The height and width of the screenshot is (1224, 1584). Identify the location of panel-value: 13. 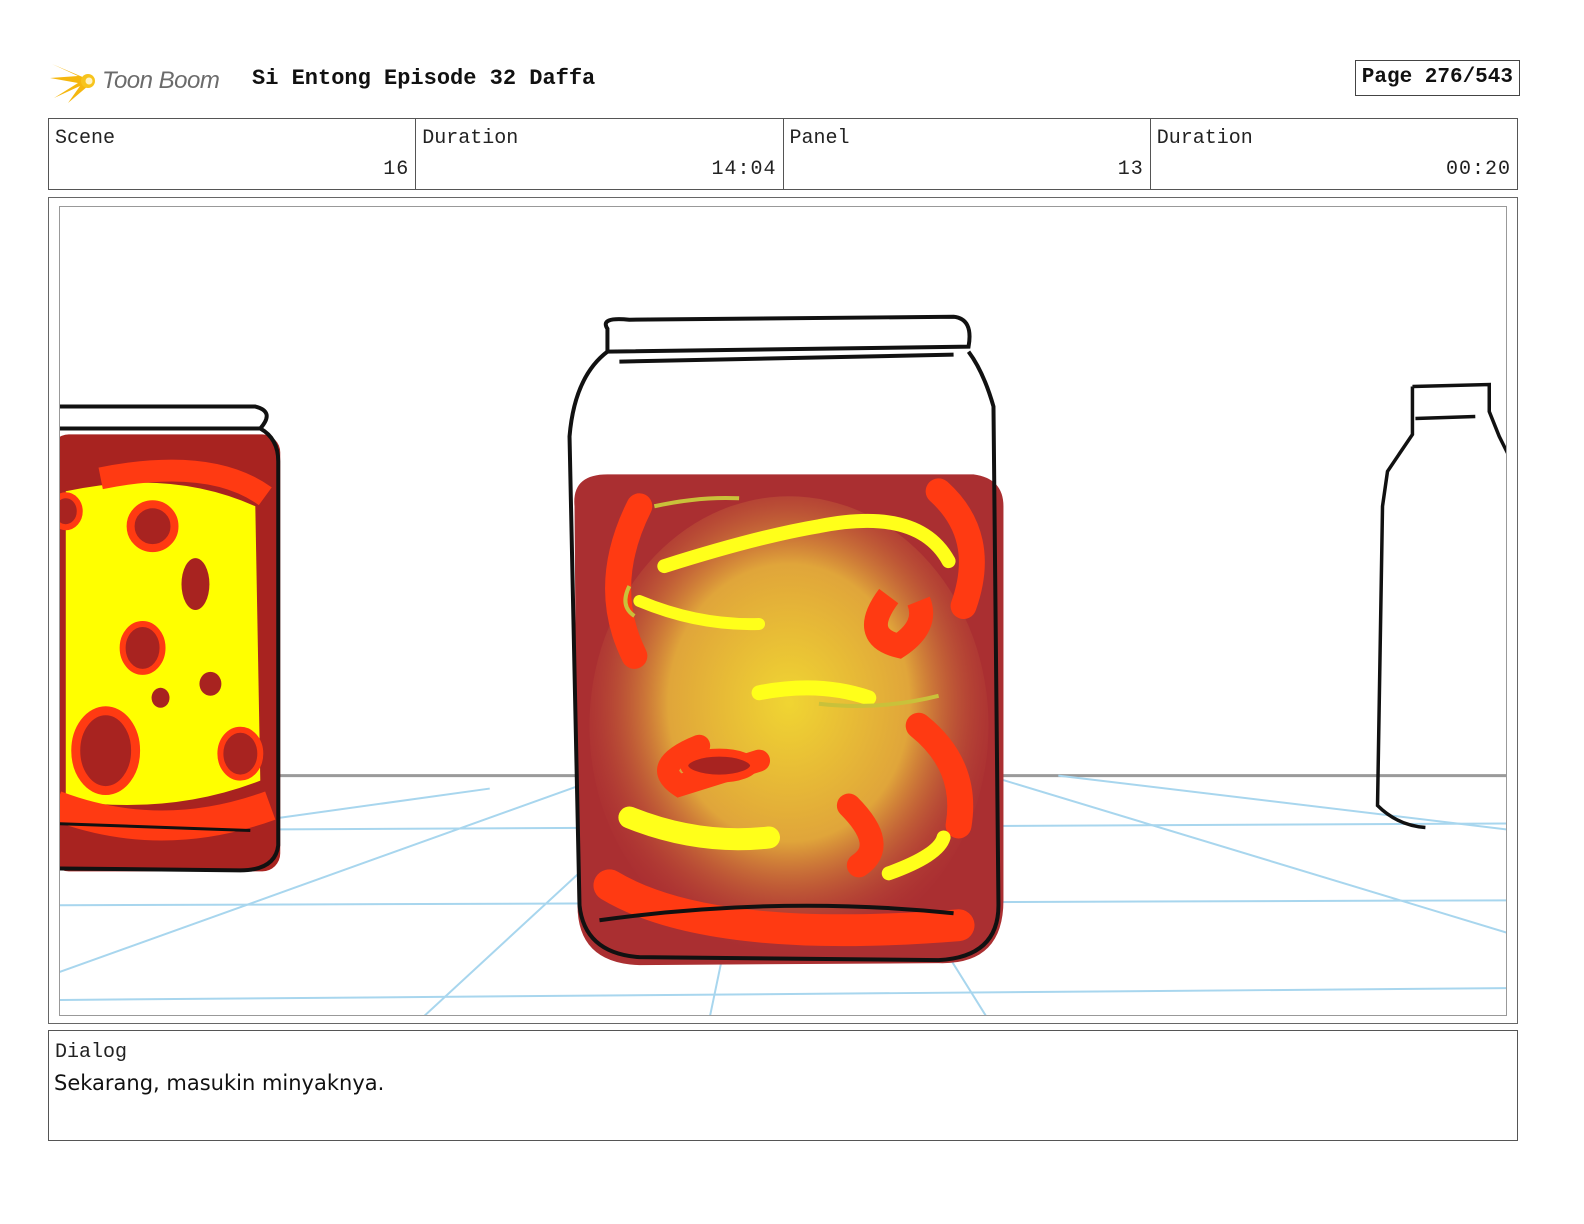
(1130, 169).